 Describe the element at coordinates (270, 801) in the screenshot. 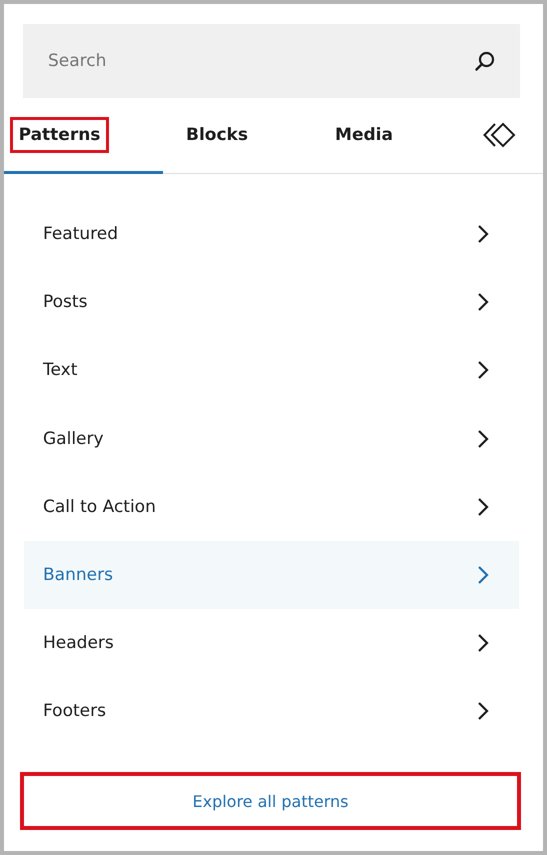

I see `explore-button: Explore all patterns` at that location.